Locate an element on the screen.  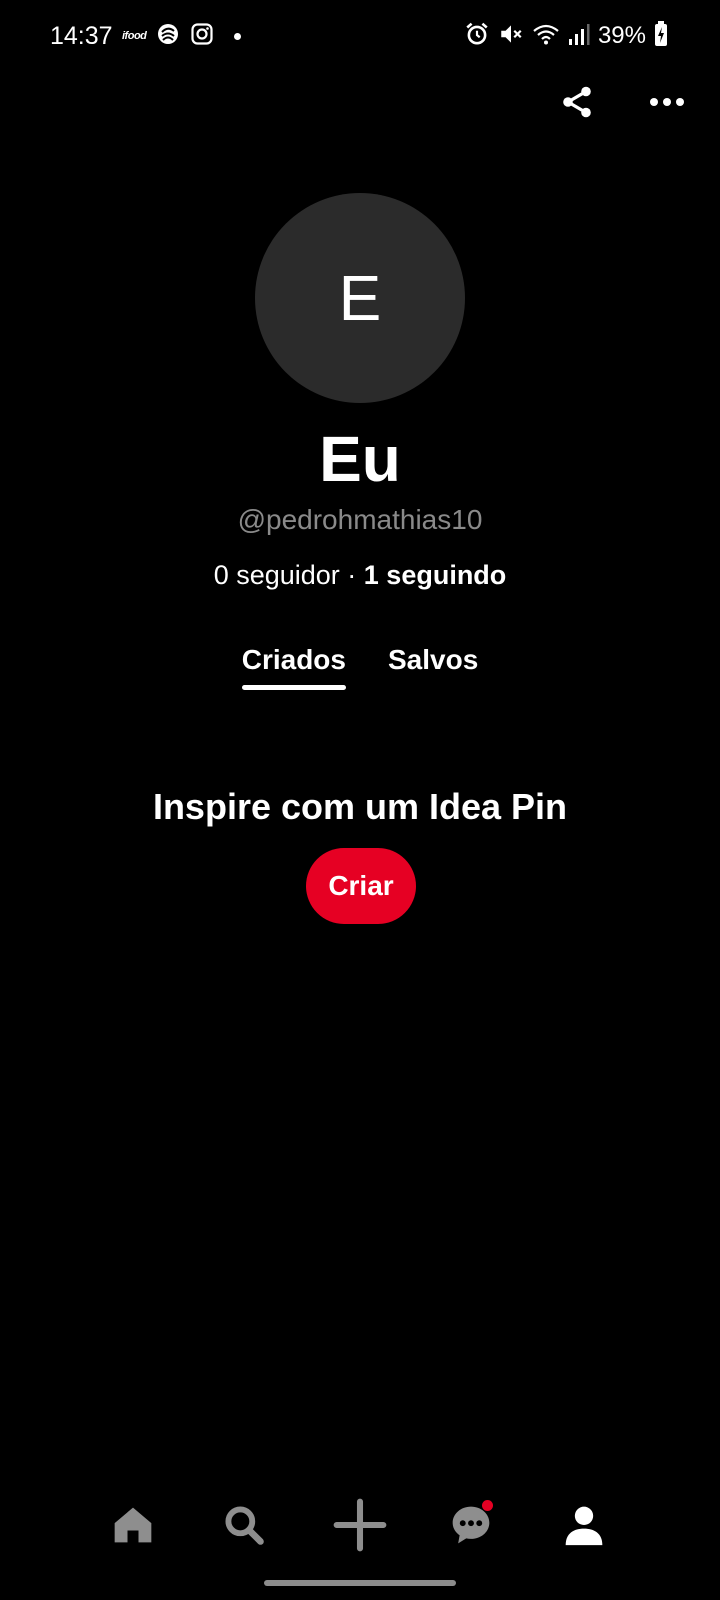
empty-state-title: Inspire com um Idea Pin is located at coordinates (360, 806).